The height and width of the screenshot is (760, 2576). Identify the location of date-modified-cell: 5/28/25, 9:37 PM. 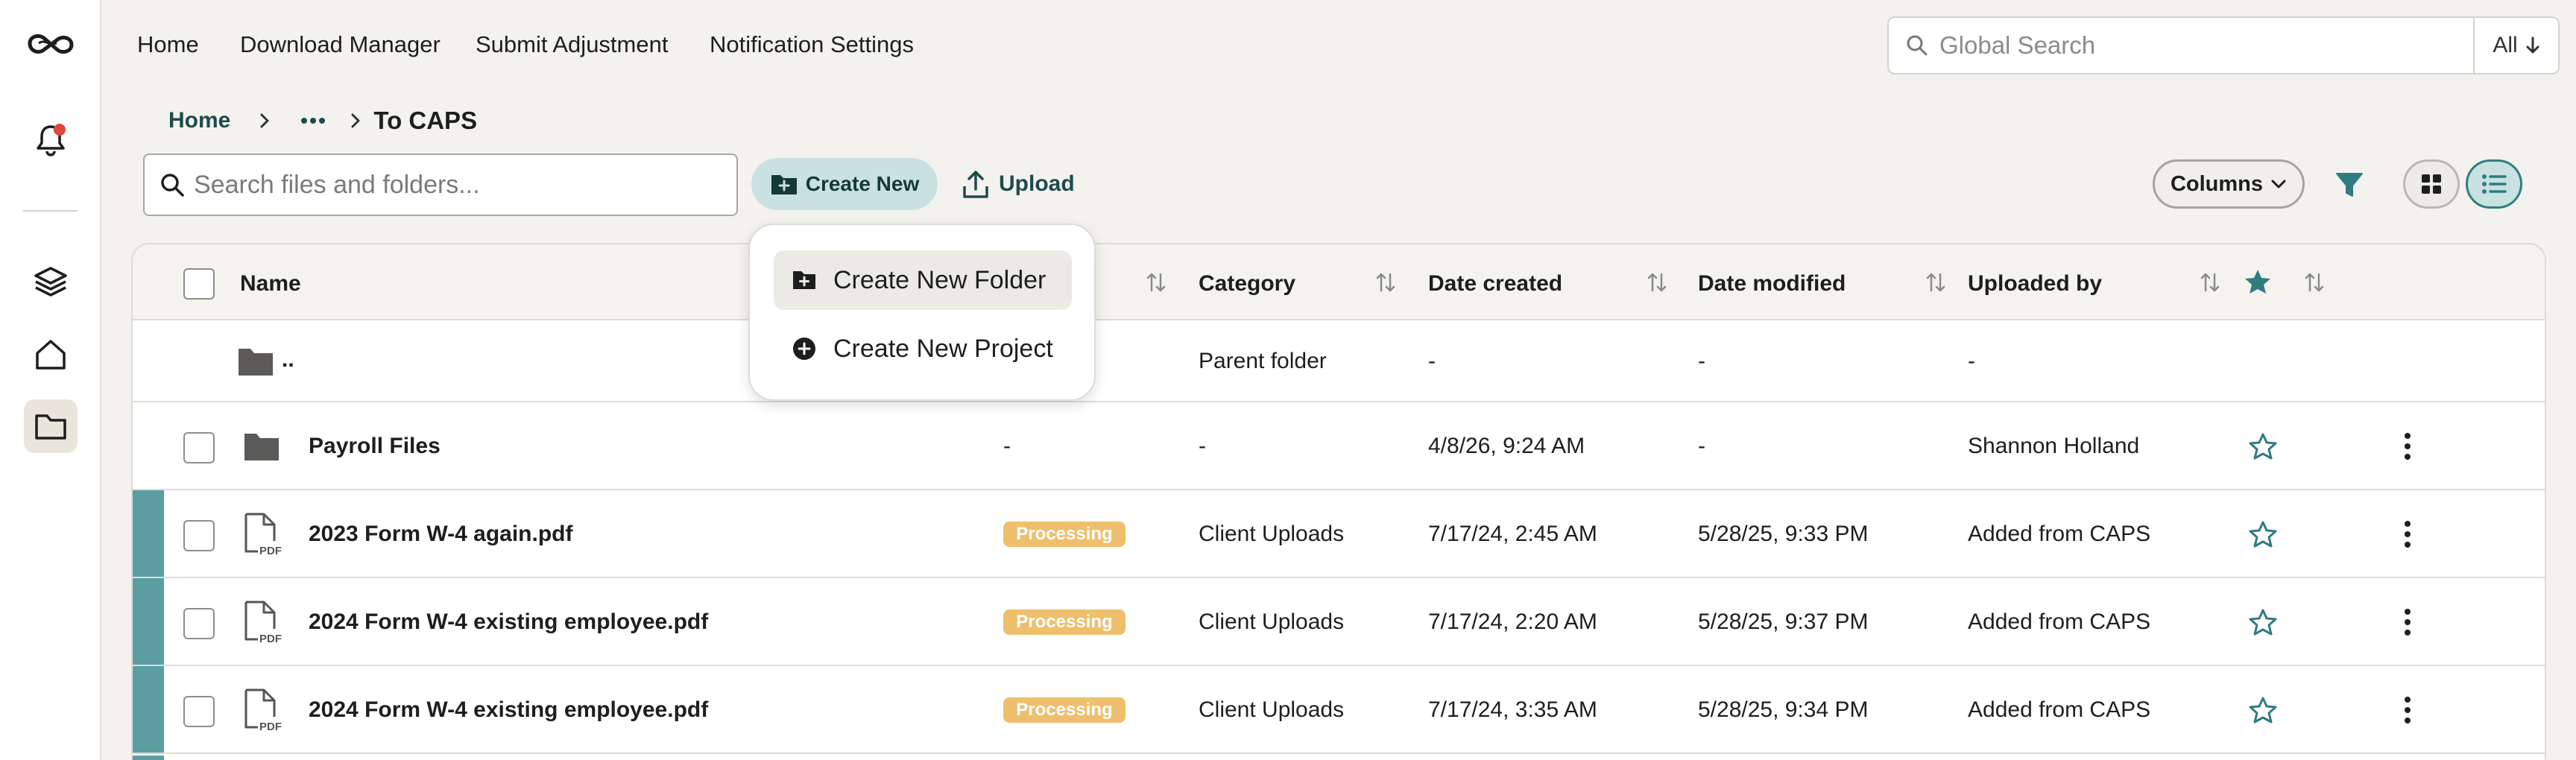
(1784, 621).